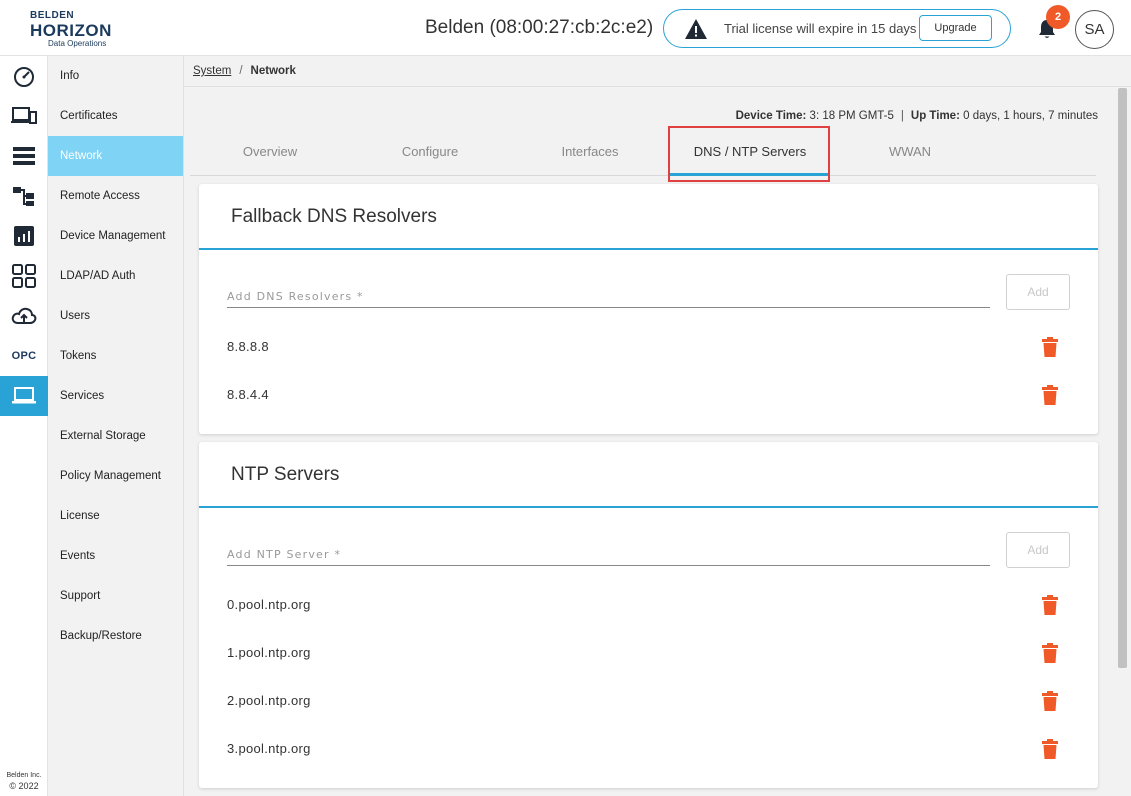 The height and width of the screenshot is (796, 1131). I want to click on tab-configure: Configure, so click(430, 154).